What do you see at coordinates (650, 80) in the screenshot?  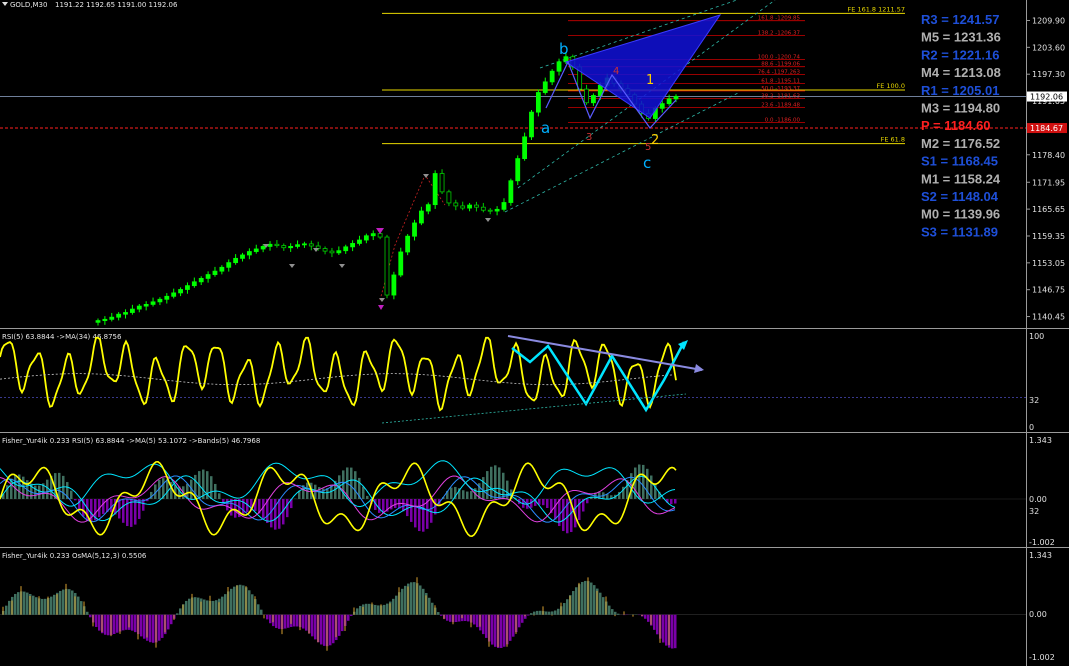 I see `wave-label-1: 1` at bounding box center [650, 80].